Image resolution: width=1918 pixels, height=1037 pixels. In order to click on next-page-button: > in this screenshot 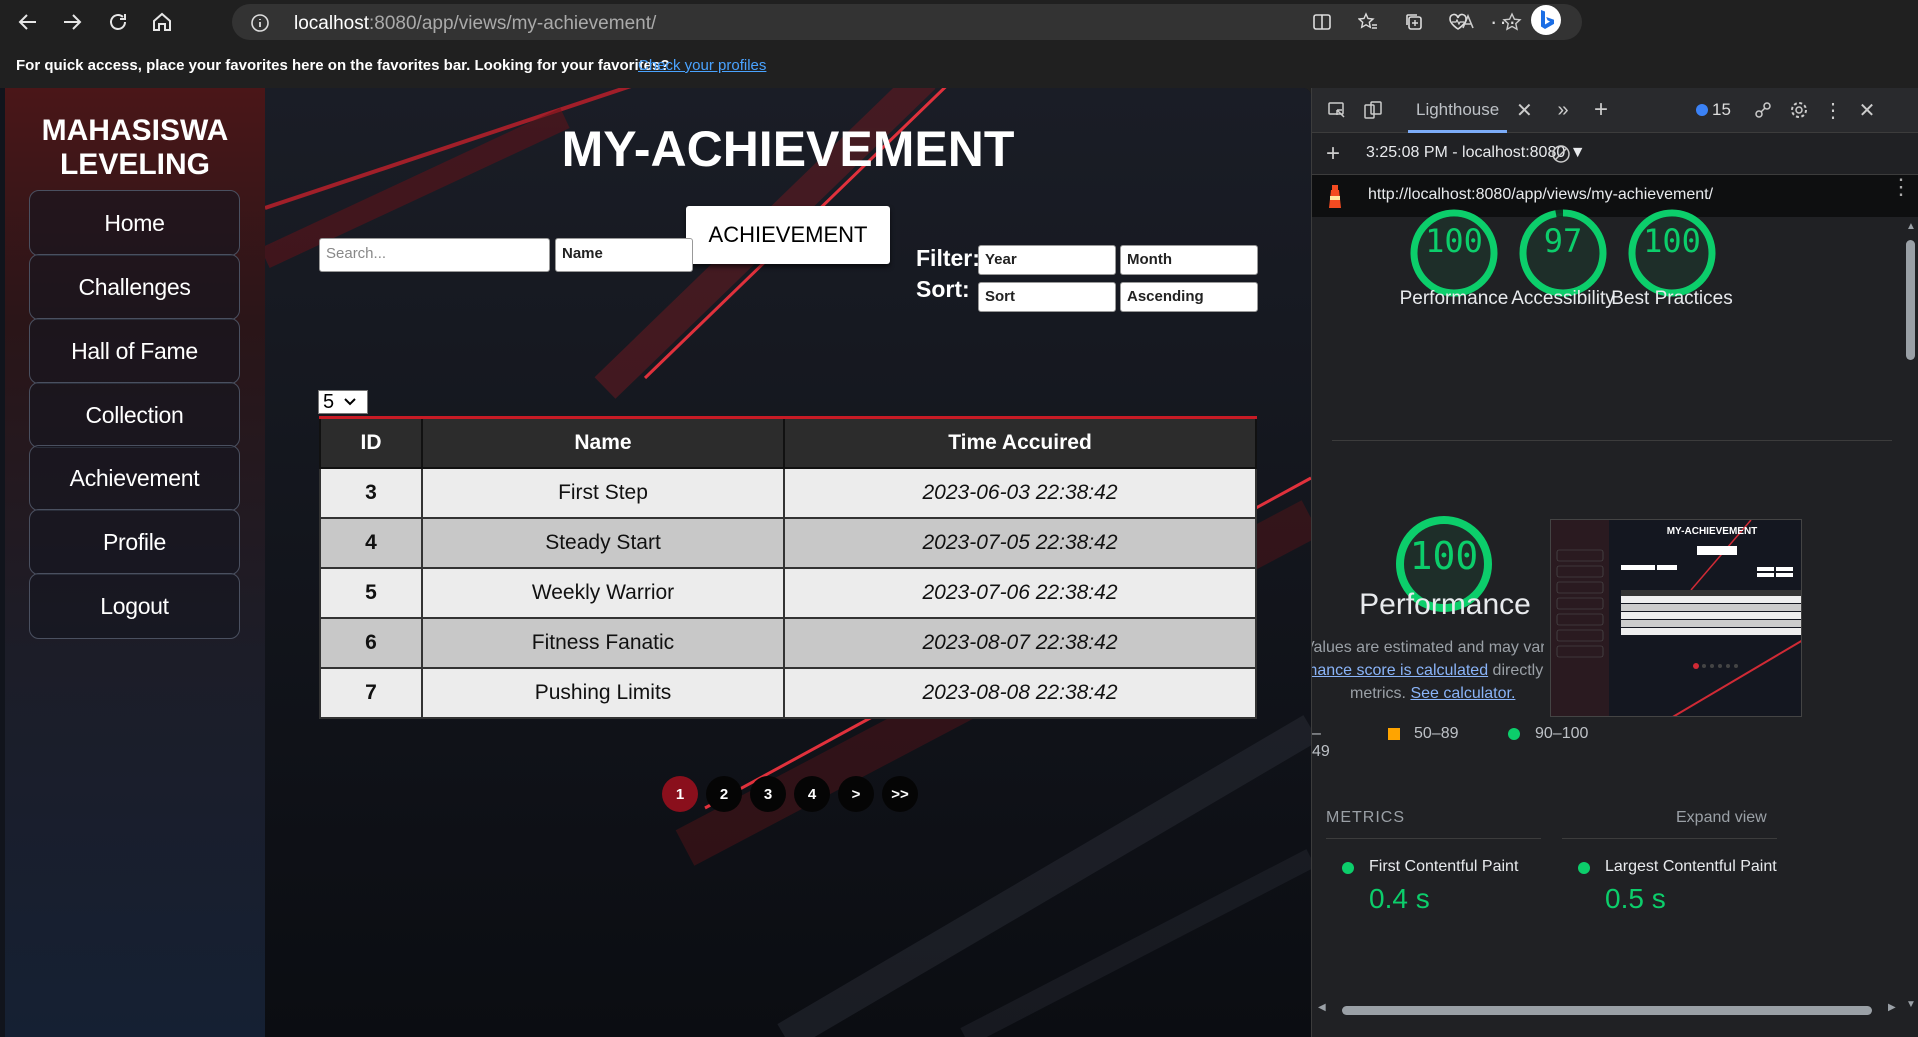, I will do `click(856, 794)`.